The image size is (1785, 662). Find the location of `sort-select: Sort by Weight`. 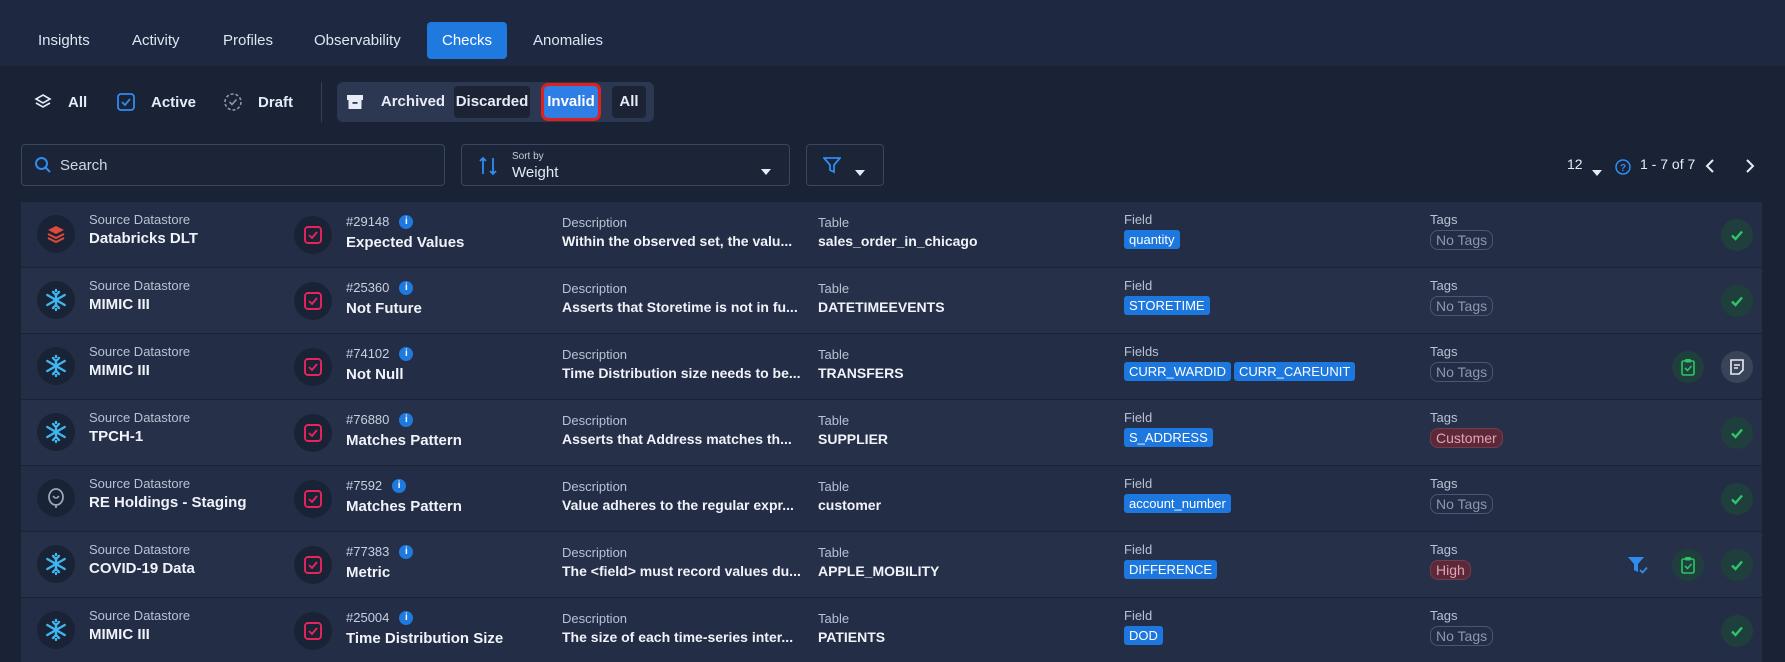

sort-select: Sort by Weight is located at coordinates (625, 165).